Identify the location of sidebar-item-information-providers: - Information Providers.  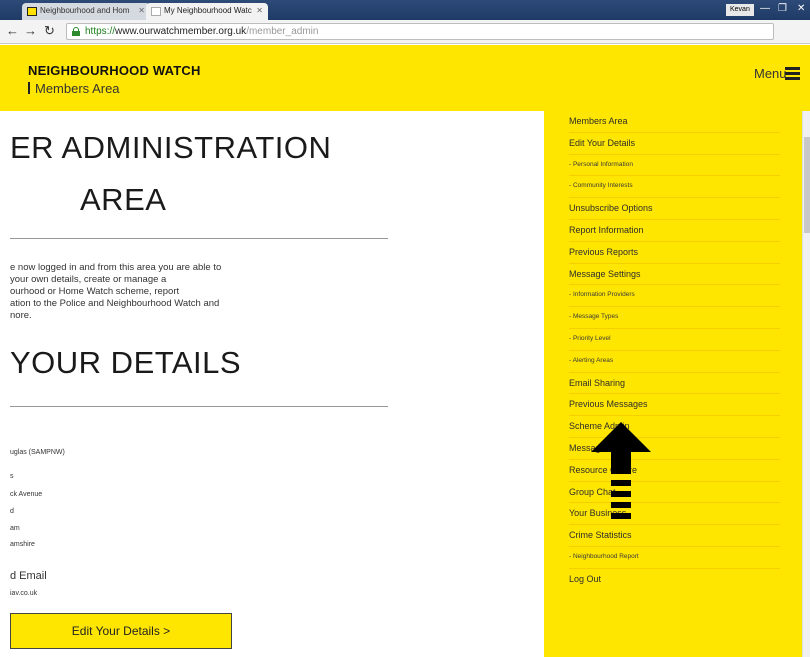
(674, 296).